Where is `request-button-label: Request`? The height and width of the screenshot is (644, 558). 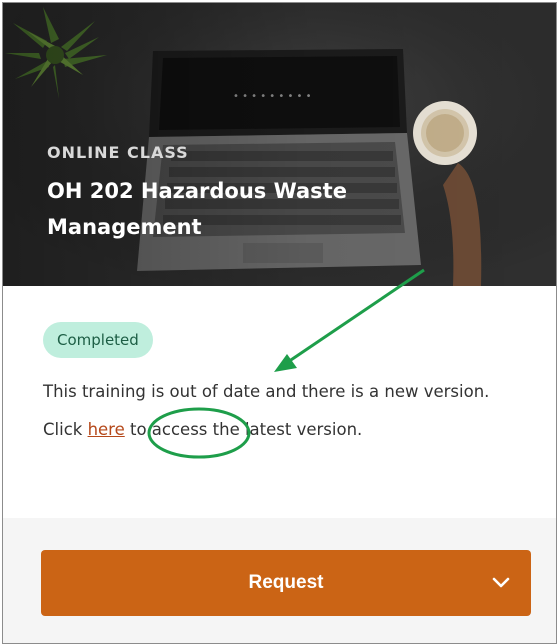 request-button-label: Request is located at coordinates (286, 582).